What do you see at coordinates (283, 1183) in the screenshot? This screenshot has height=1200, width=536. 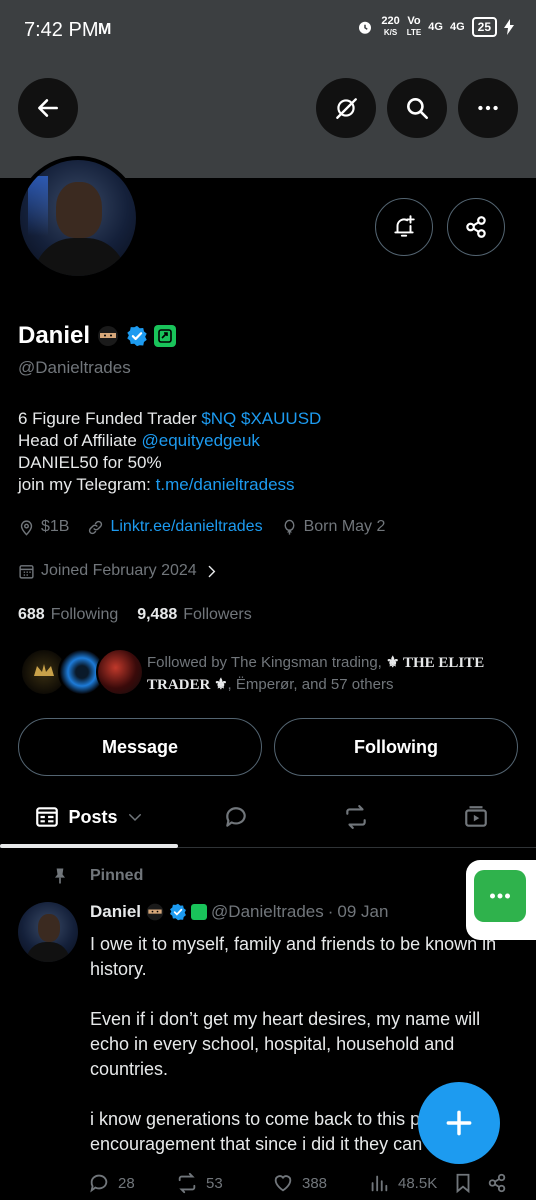 I see `heart-icon` at bounding box center [283, 1183].